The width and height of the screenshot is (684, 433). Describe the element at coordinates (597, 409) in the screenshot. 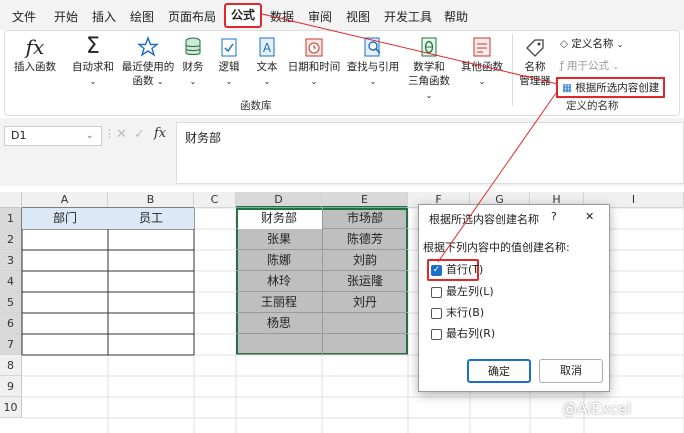

I see `watermark: @AiExcel` at that location.